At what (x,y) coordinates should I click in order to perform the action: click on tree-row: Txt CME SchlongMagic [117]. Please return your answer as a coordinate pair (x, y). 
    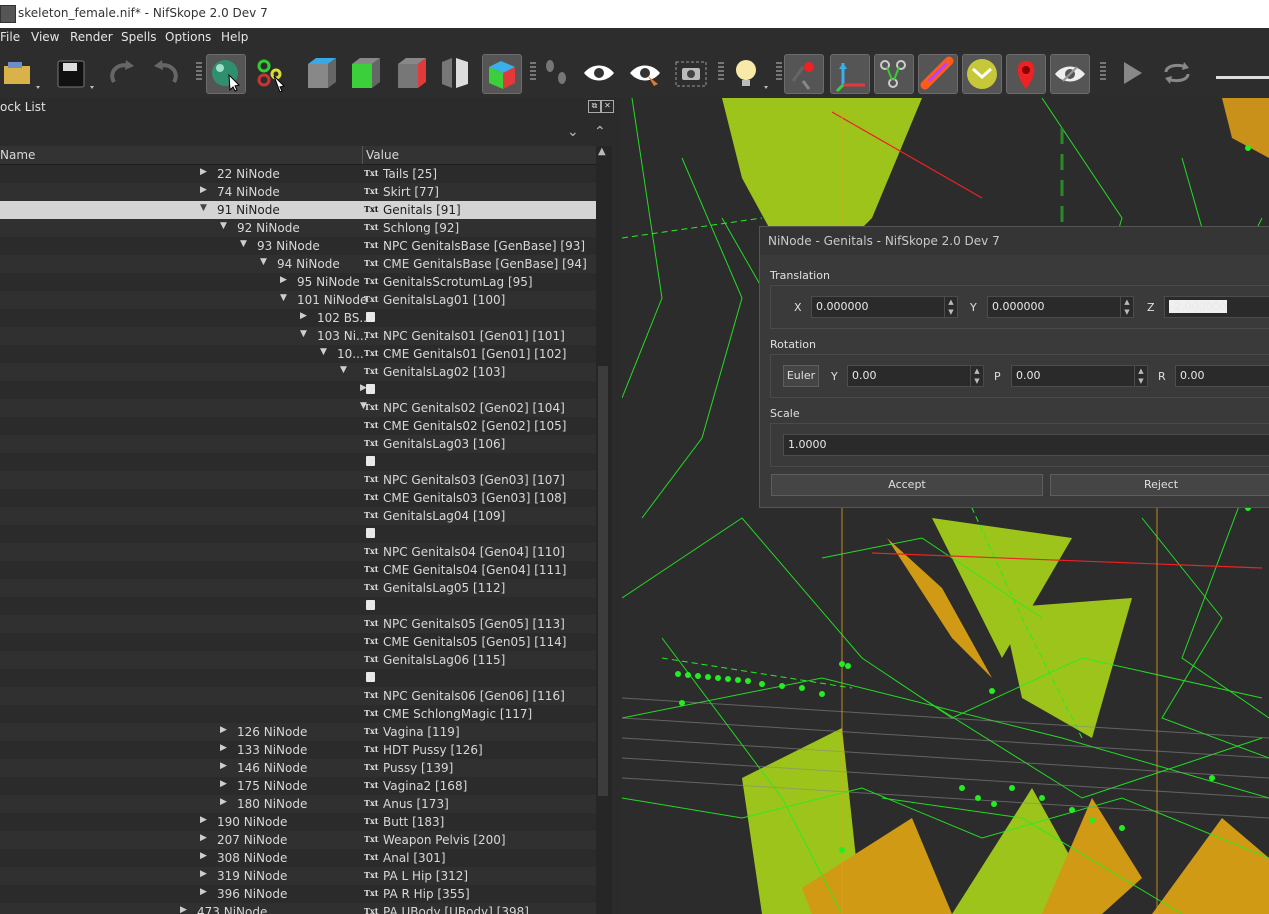
    Looking at the image, I should click on (298, 714).